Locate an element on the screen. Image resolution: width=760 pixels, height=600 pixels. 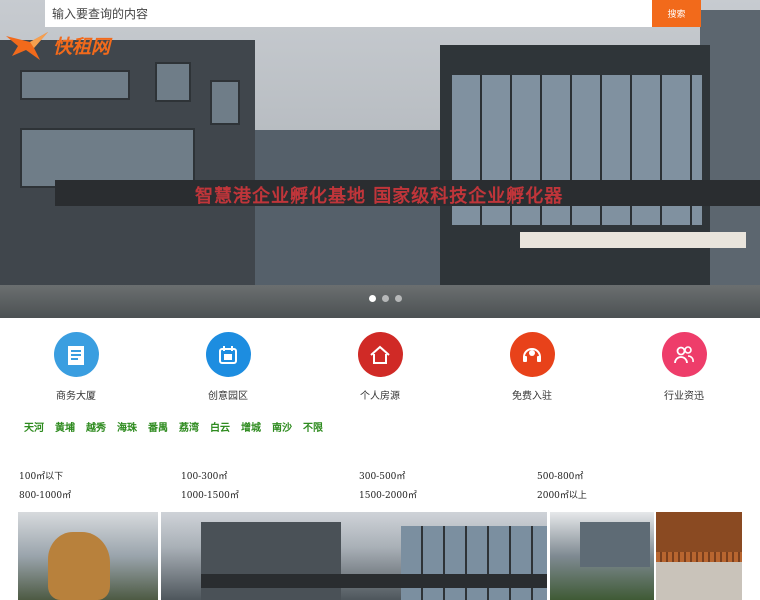
search-input is located at coordinates (348, 13).